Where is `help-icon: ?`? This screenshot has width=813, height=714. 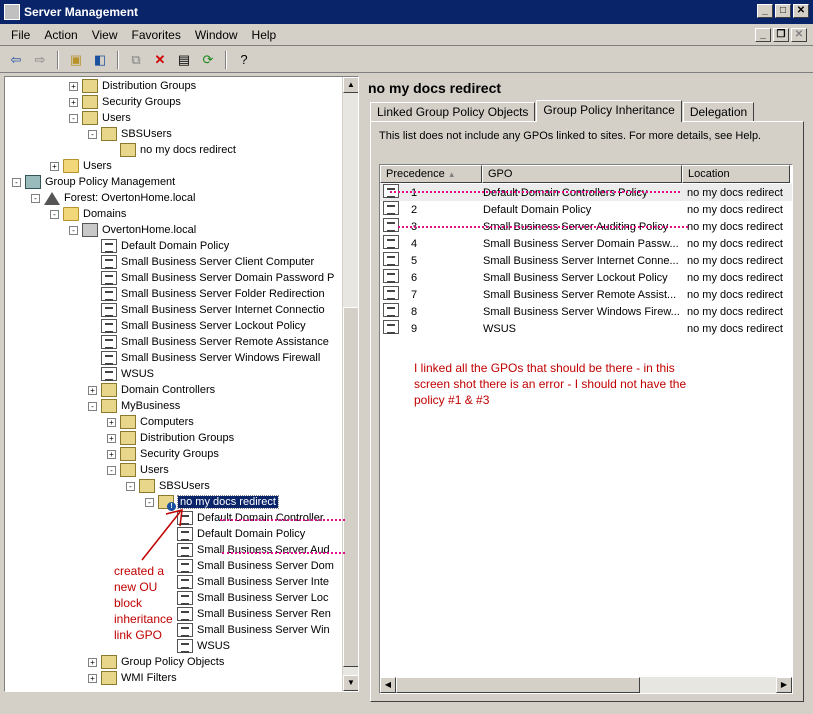 help-icon: ? is located at coordinates (244, 60).